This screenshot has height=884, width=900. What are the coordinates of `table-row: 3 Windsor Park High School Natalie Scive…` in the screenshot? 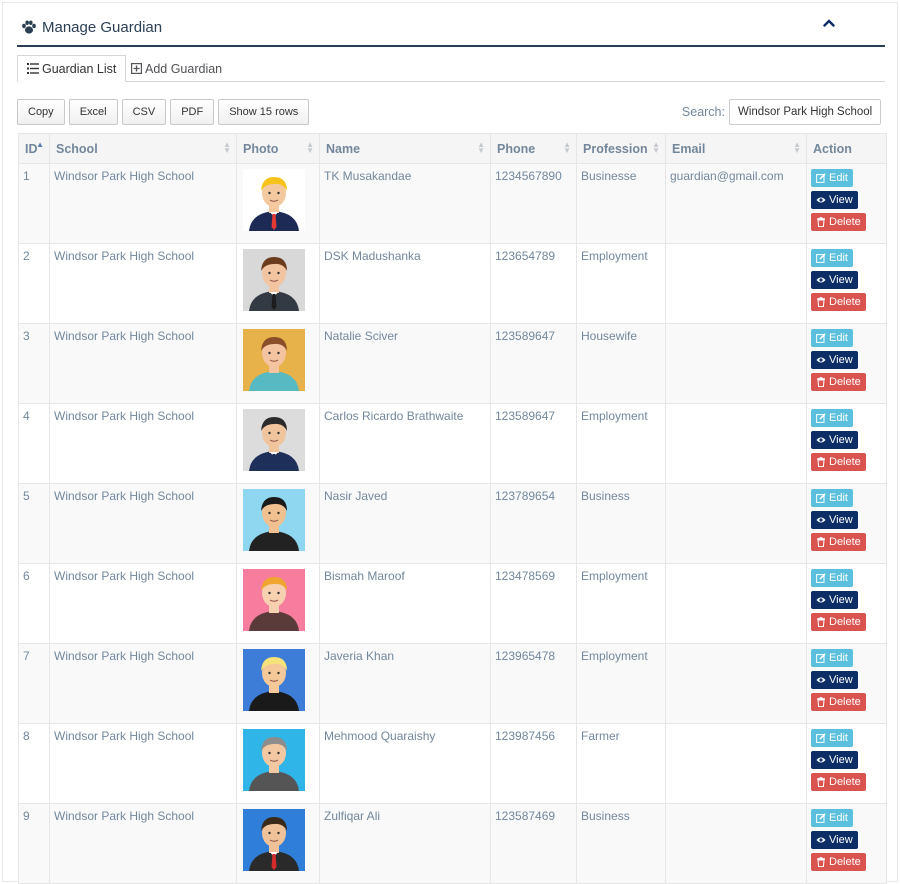 It's located at (452, 363).